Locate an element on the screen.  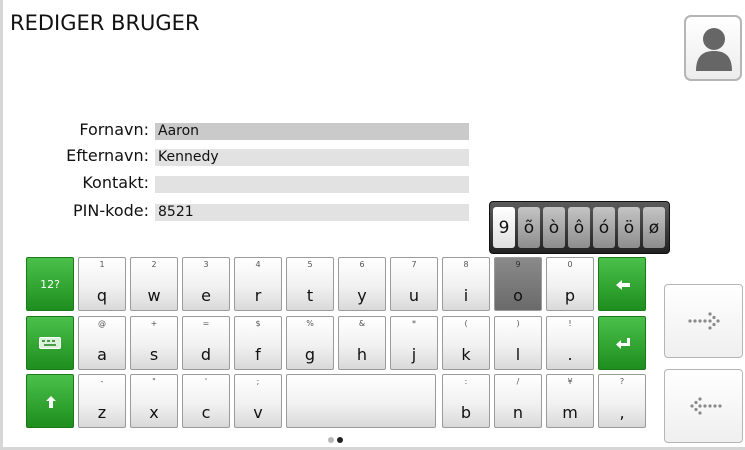
key-q: 1q is located at coordinates (102, 284).